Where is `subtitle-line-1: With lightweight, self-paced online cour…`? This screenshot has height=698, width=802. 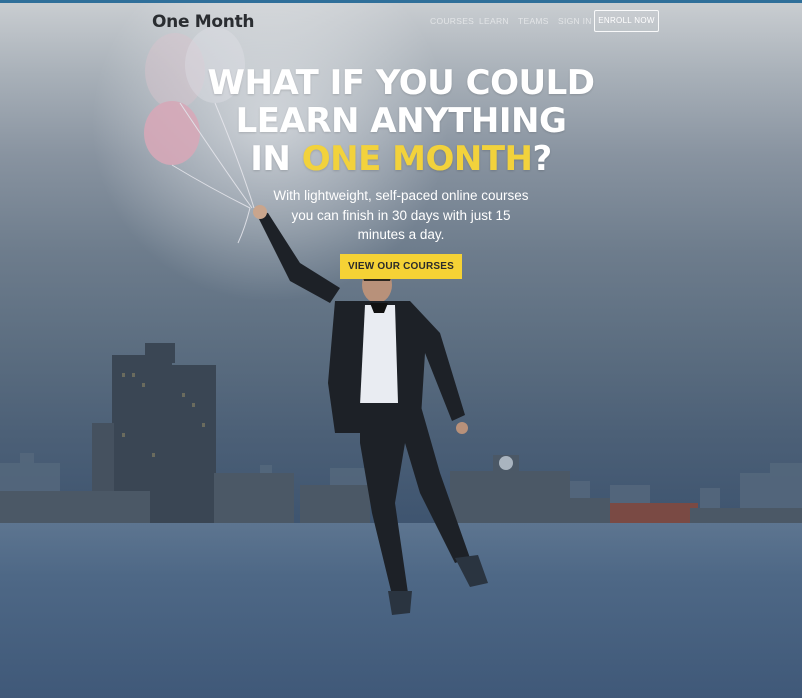
subtitle-line-1: With lightweight, self-paced online cour… is located at coordinates (401, 195).